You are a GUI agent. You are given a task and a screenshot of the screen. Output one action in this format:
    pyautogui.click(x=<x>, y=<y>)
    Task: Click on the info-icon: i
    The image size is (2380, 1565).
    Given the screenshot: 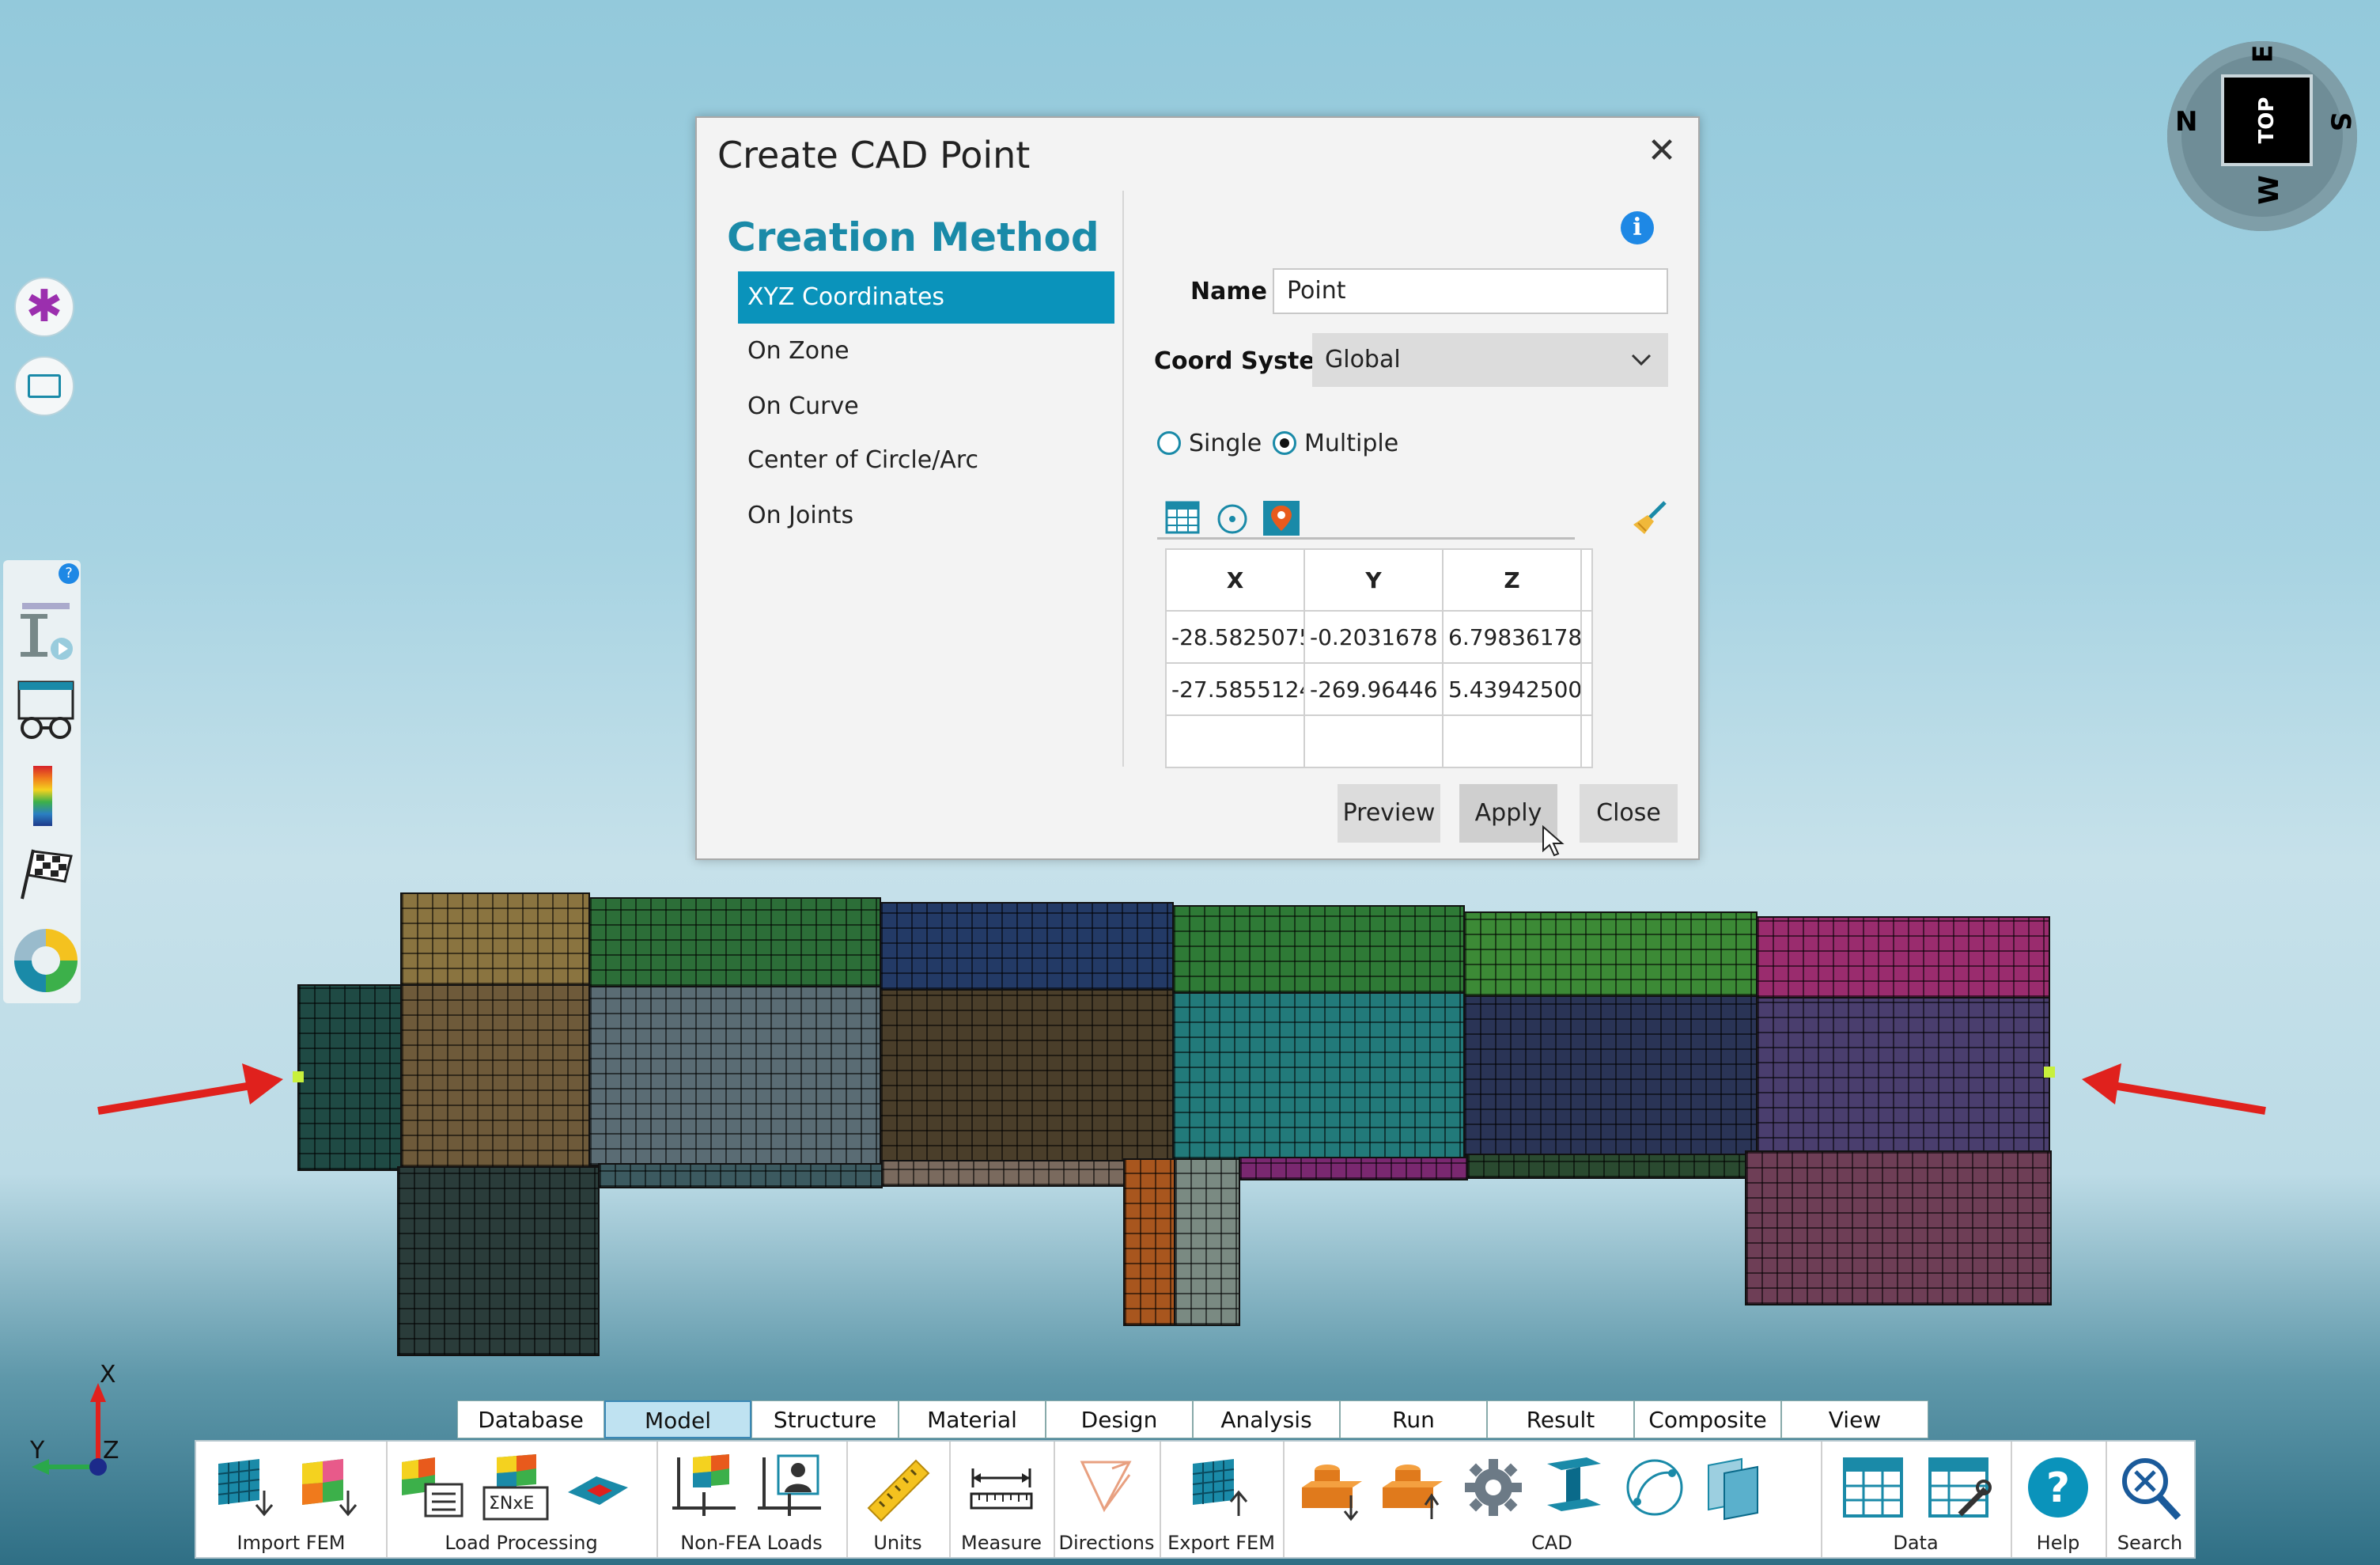 What is the action you would take?
    pyautogui.click(x=1637, y=227)
    